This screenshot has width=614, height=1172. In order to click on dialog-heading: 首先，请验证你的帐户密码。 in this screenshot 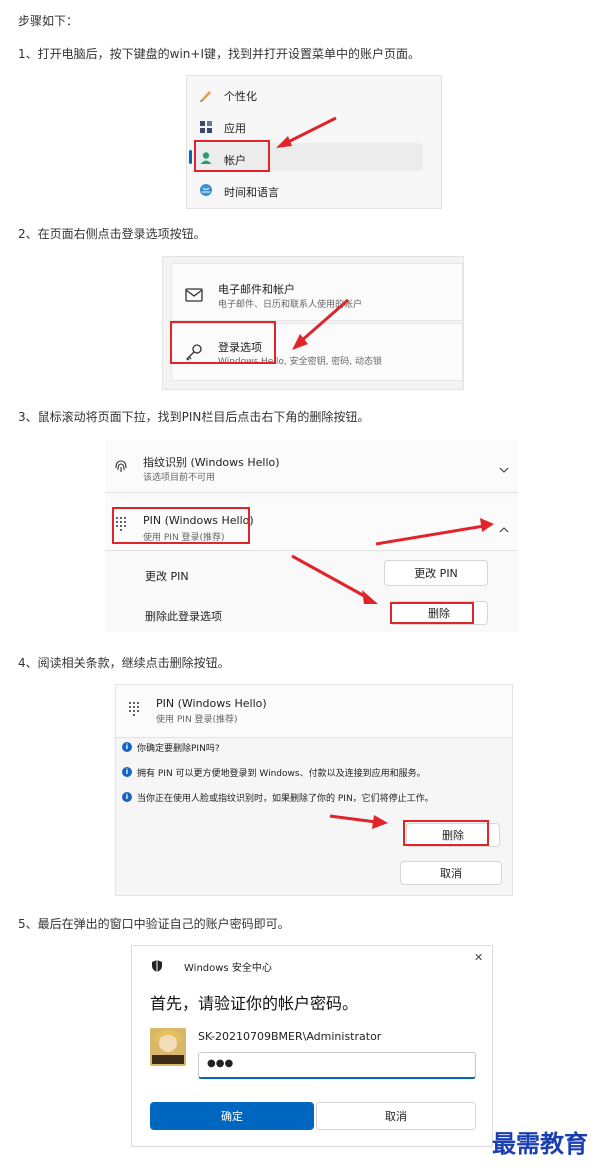, I will do `click(254, 1003)`.